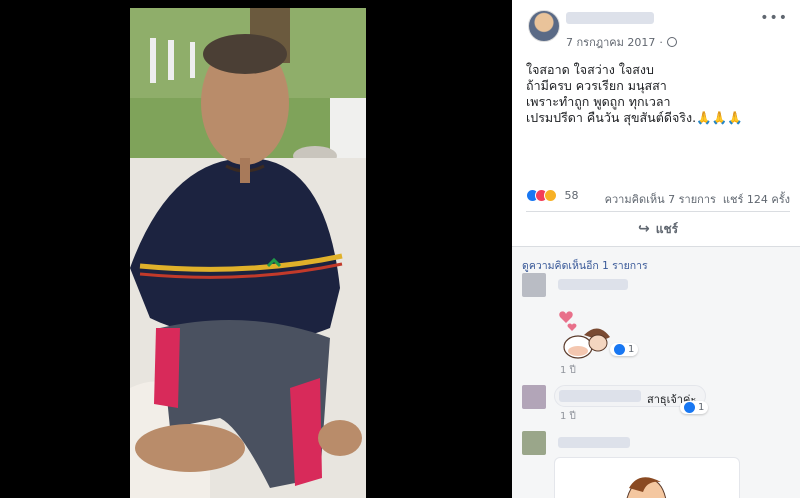  Describe the element at coordinates (756, 199) in the screenshot. I see `share-count: แชร์ 124 ครั้ง` at that location.